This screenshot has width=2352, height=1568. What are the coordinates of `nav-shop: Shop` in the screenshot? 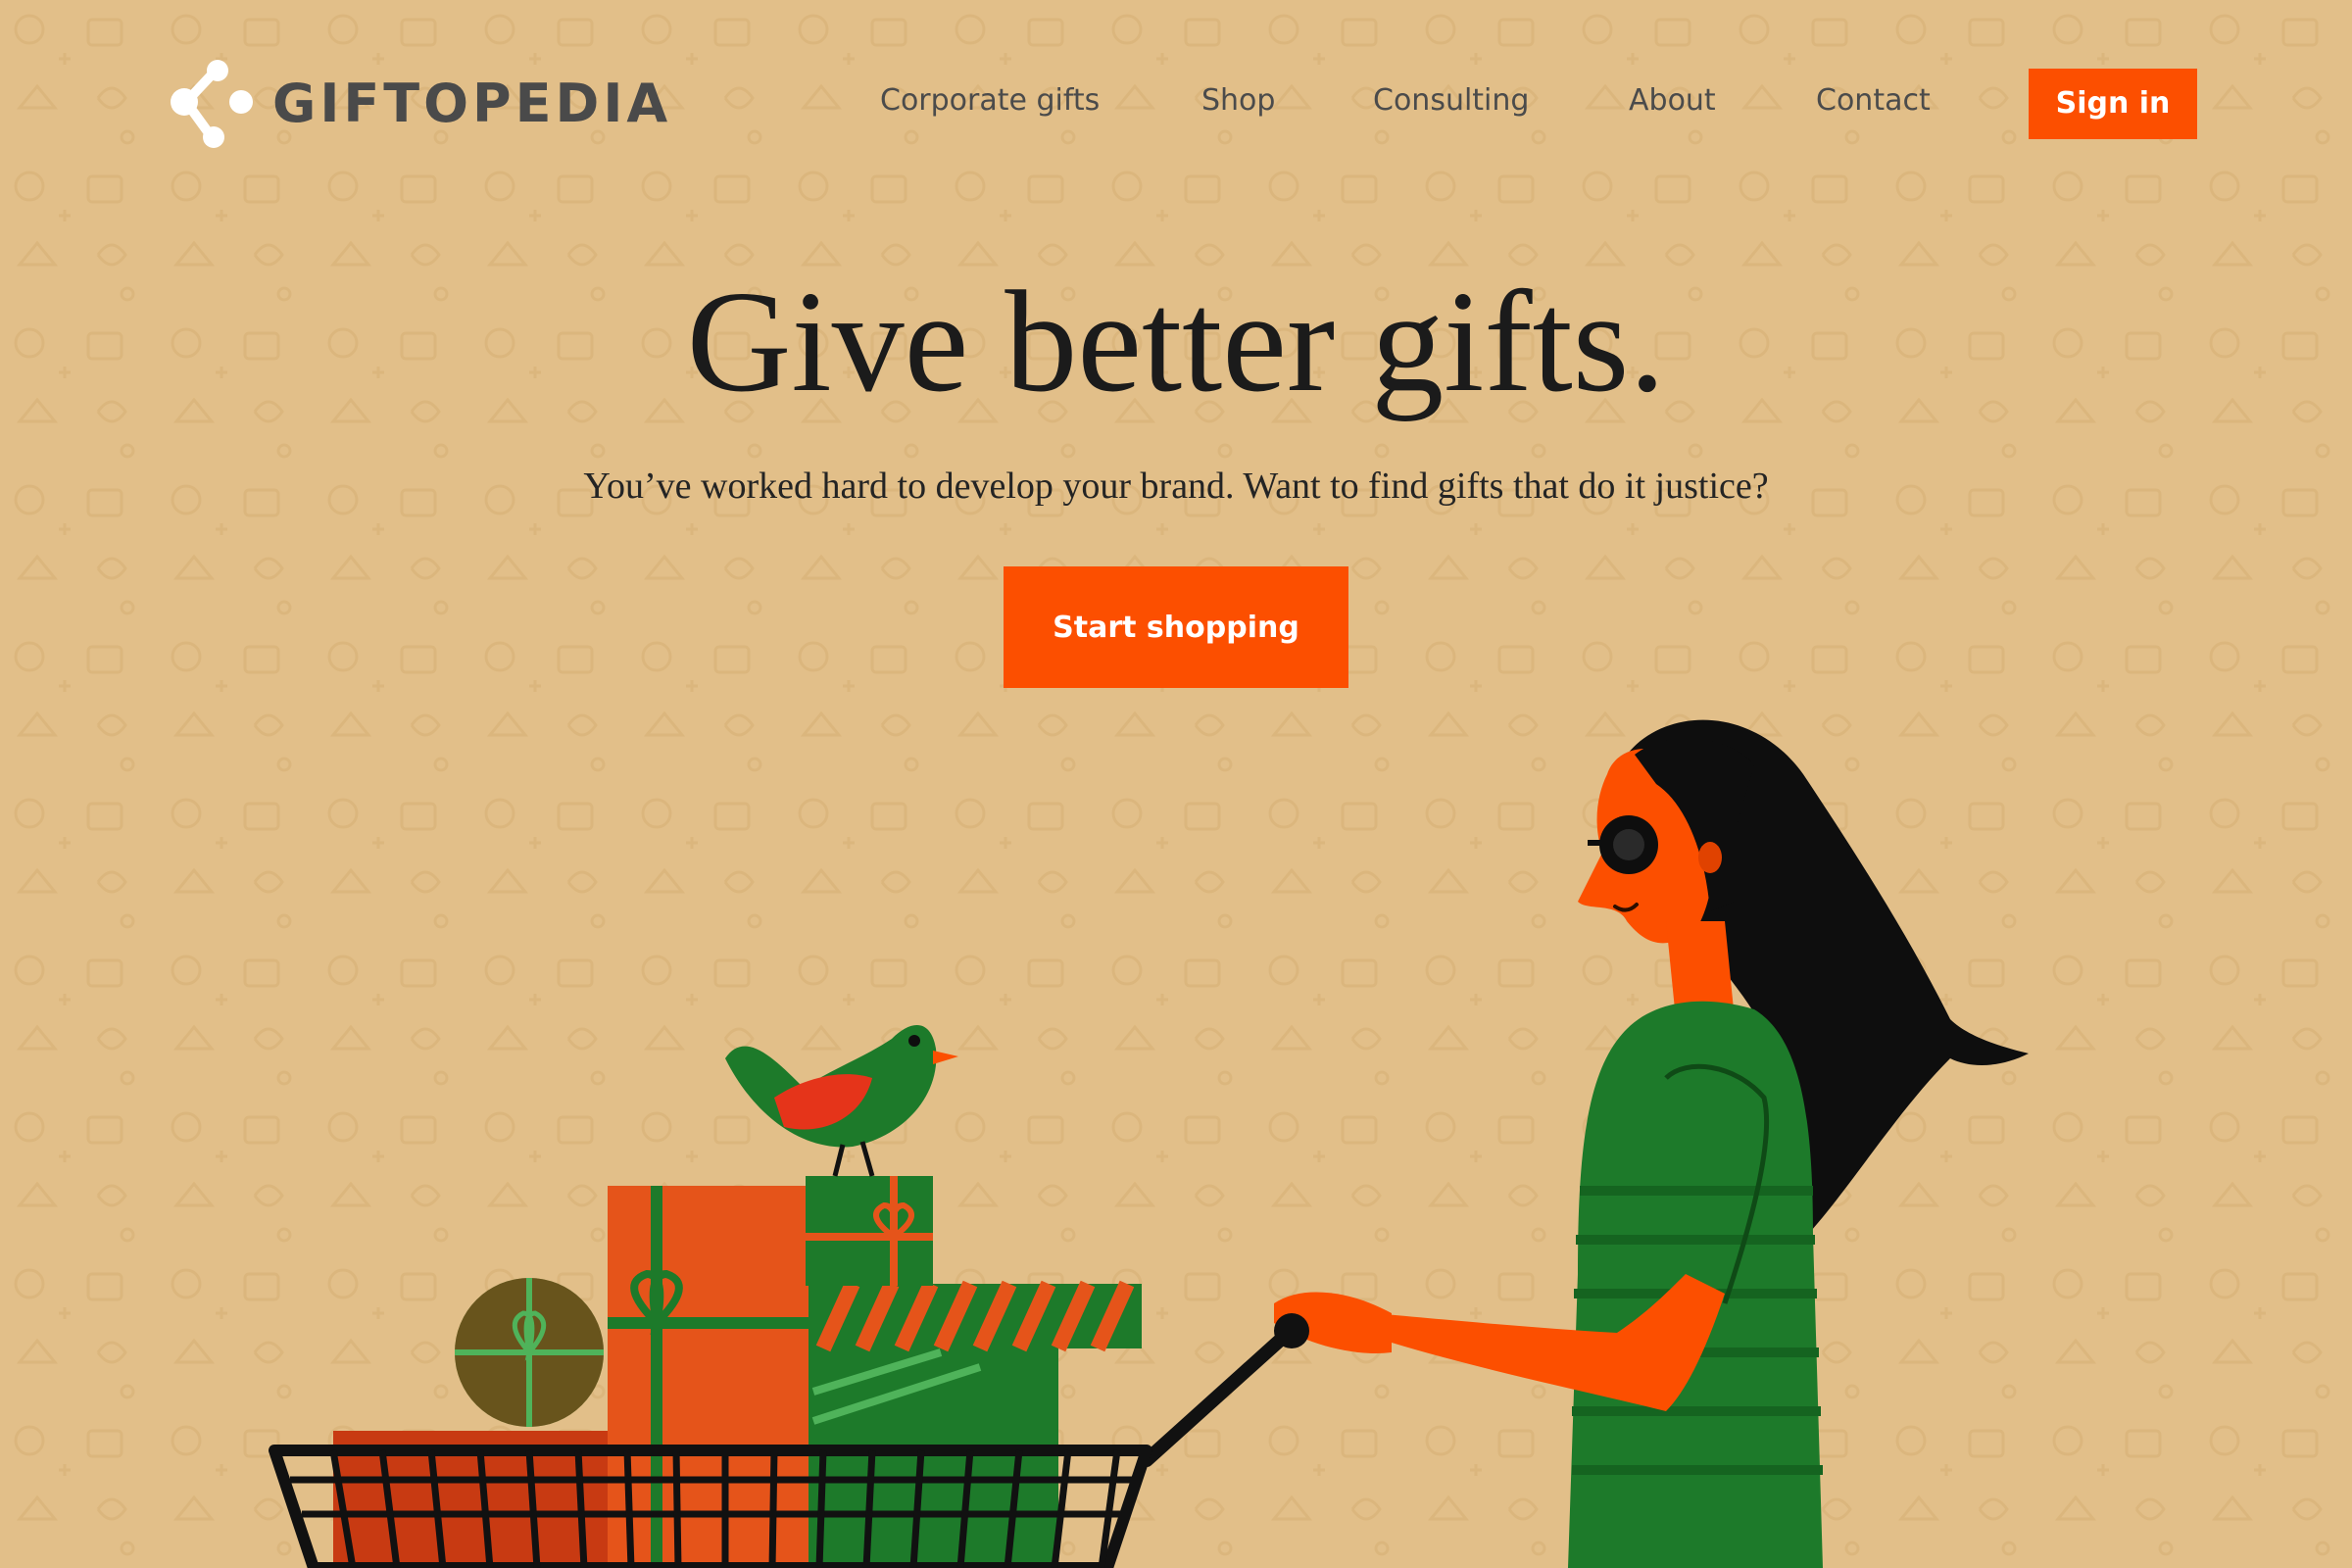 It's located at (1238, 101).